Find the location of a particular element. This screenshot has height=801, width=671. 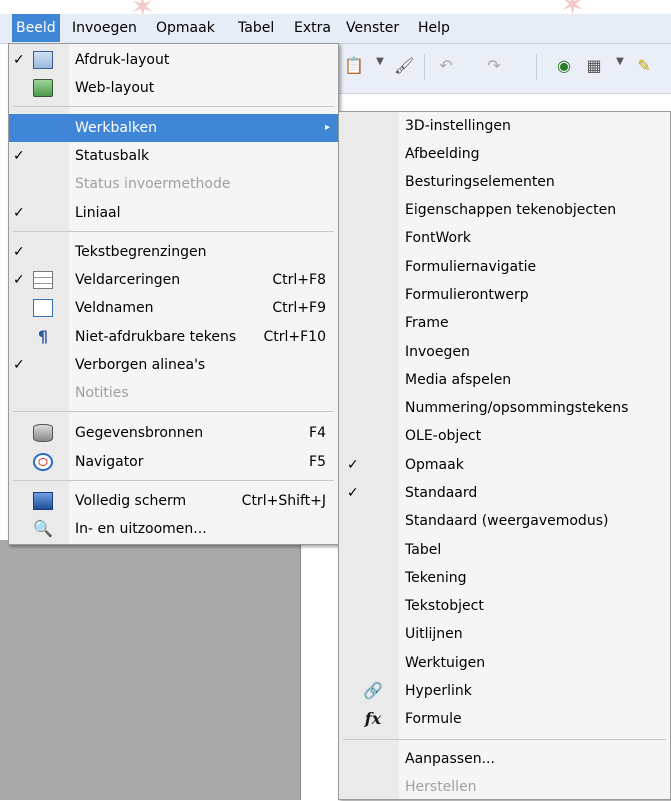

submenu-arrow-icon: ▸ is located at coordinates (327, 127).